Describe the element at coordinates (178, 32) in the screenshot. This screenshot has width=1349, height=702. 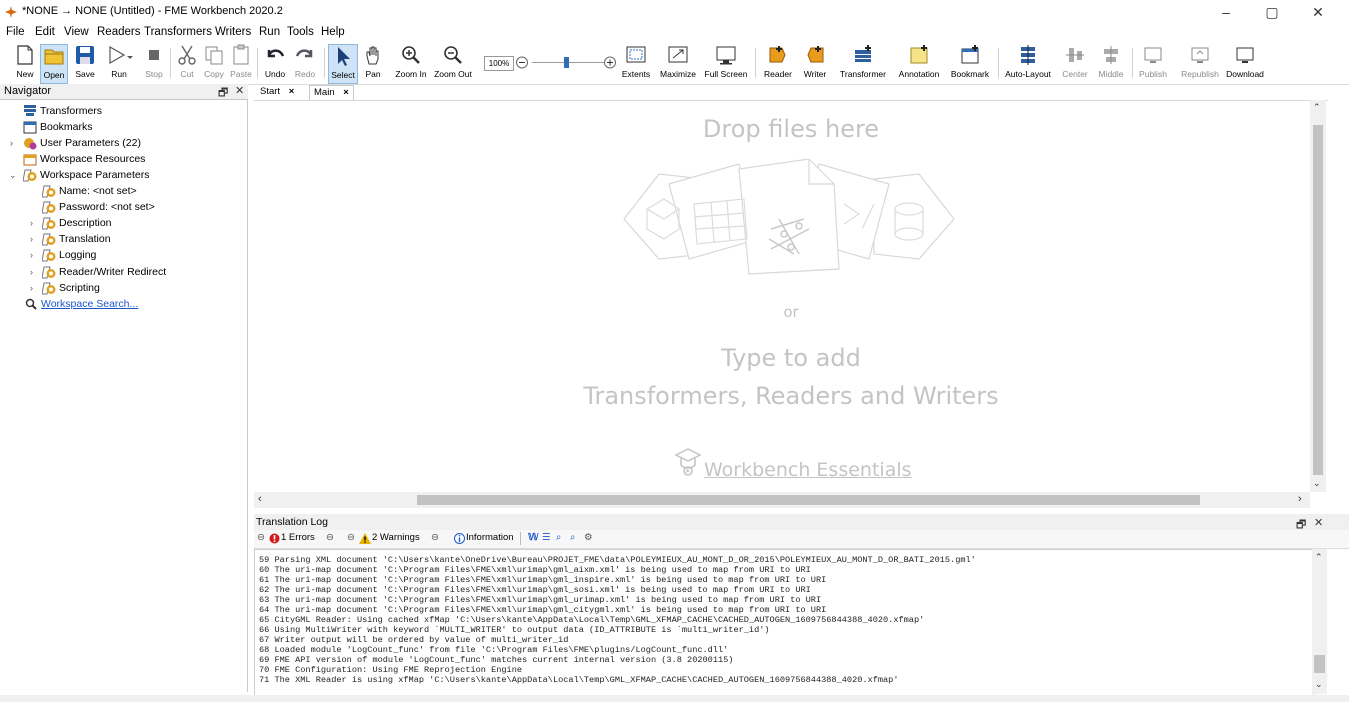
I see `menu-transformers: Transformers` at that location.